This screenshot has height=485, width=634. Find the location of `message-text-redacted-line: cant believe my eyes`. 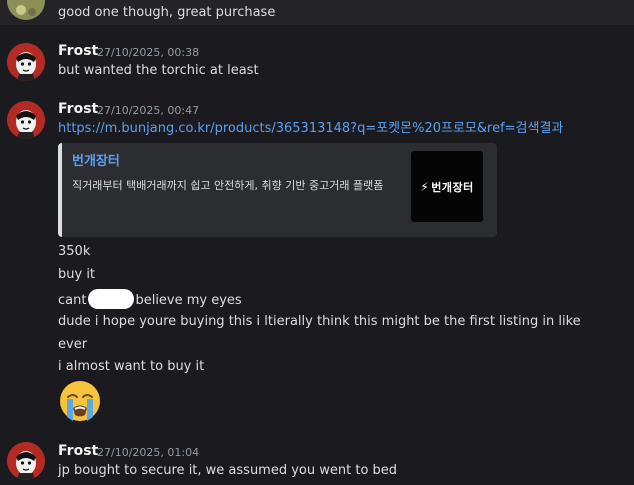

message-text-redacted-line: cant believe my eyes is located at coordinates (150, 299).